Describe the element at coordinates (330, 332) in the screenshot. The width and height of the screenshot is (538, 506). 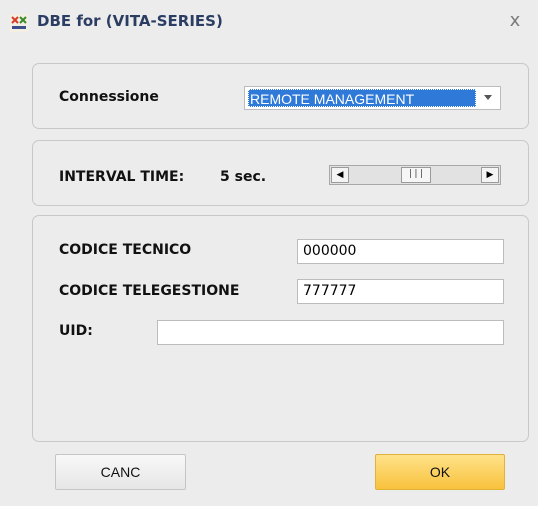
I see `uid-input` at that location.